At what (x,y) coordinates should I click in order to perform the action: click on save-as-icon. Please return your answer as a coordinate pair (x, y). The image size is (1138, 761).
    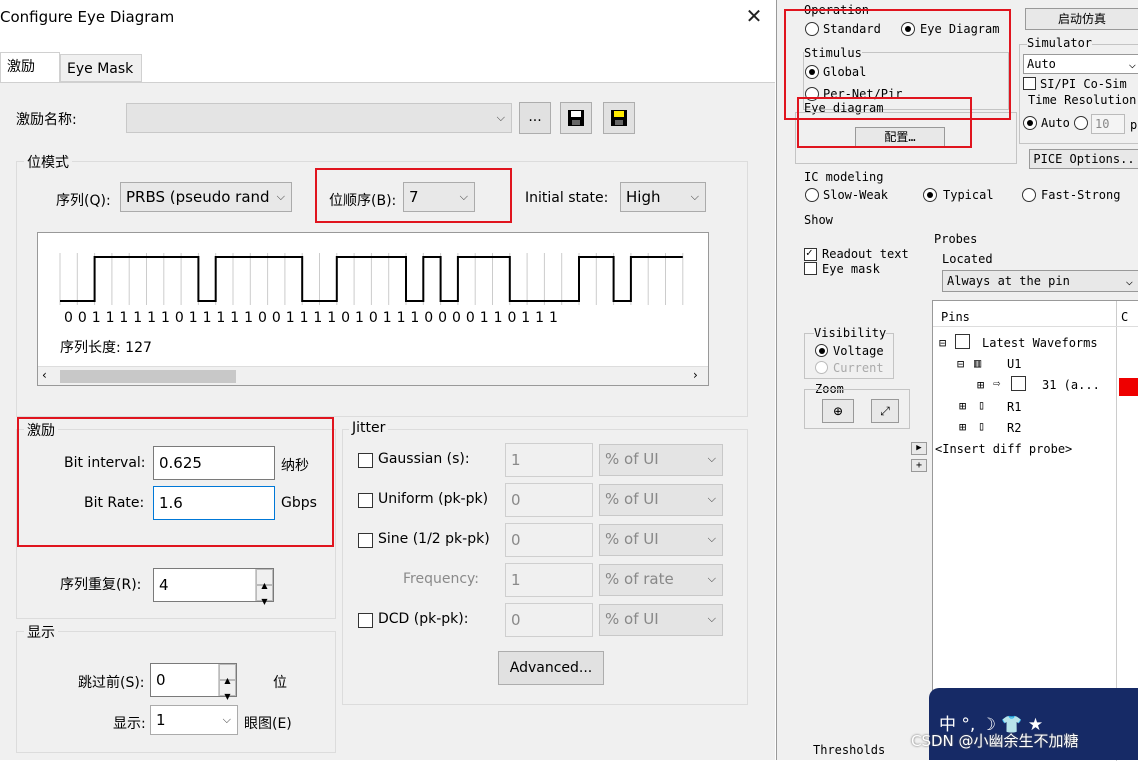
    Looking at the image, I should click on (619, 118).